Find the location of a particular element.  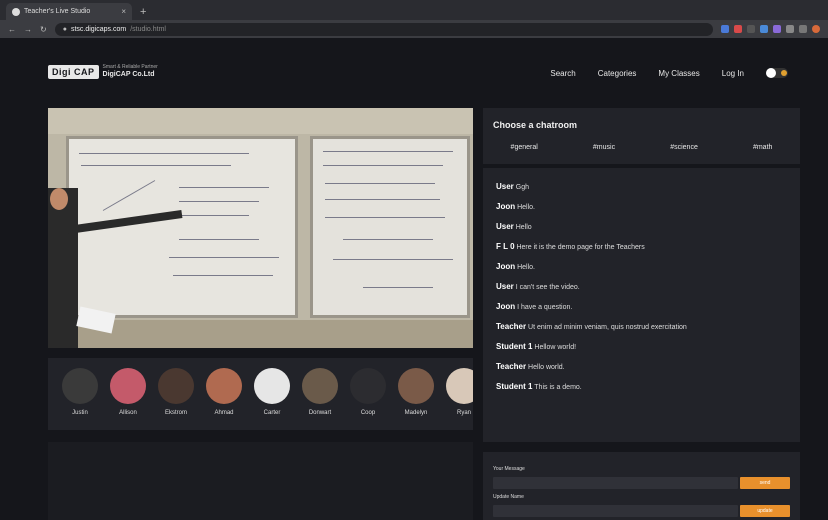

participant-avatar: Ahmad is located at coordinates (224, 392).